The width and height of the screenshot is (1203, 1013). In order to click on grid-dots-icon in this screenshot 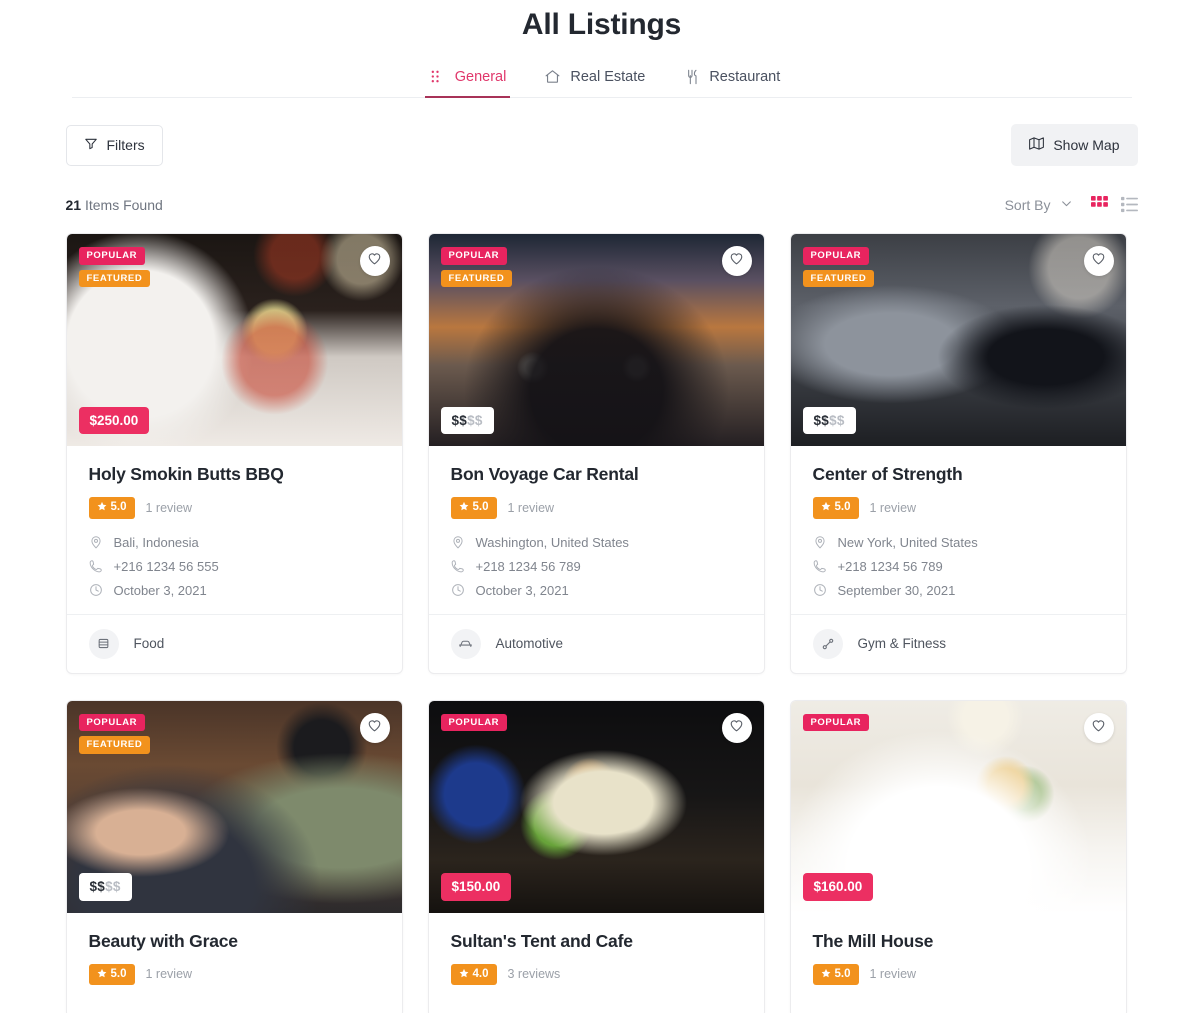, I will do `click(437, 76)`.